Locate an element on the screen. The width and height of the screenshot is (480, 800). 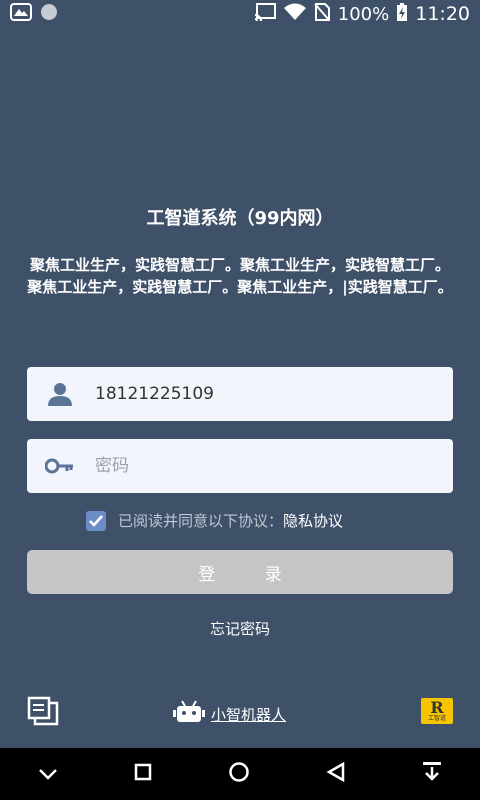
phone-field is located at coordinates (240, 394).